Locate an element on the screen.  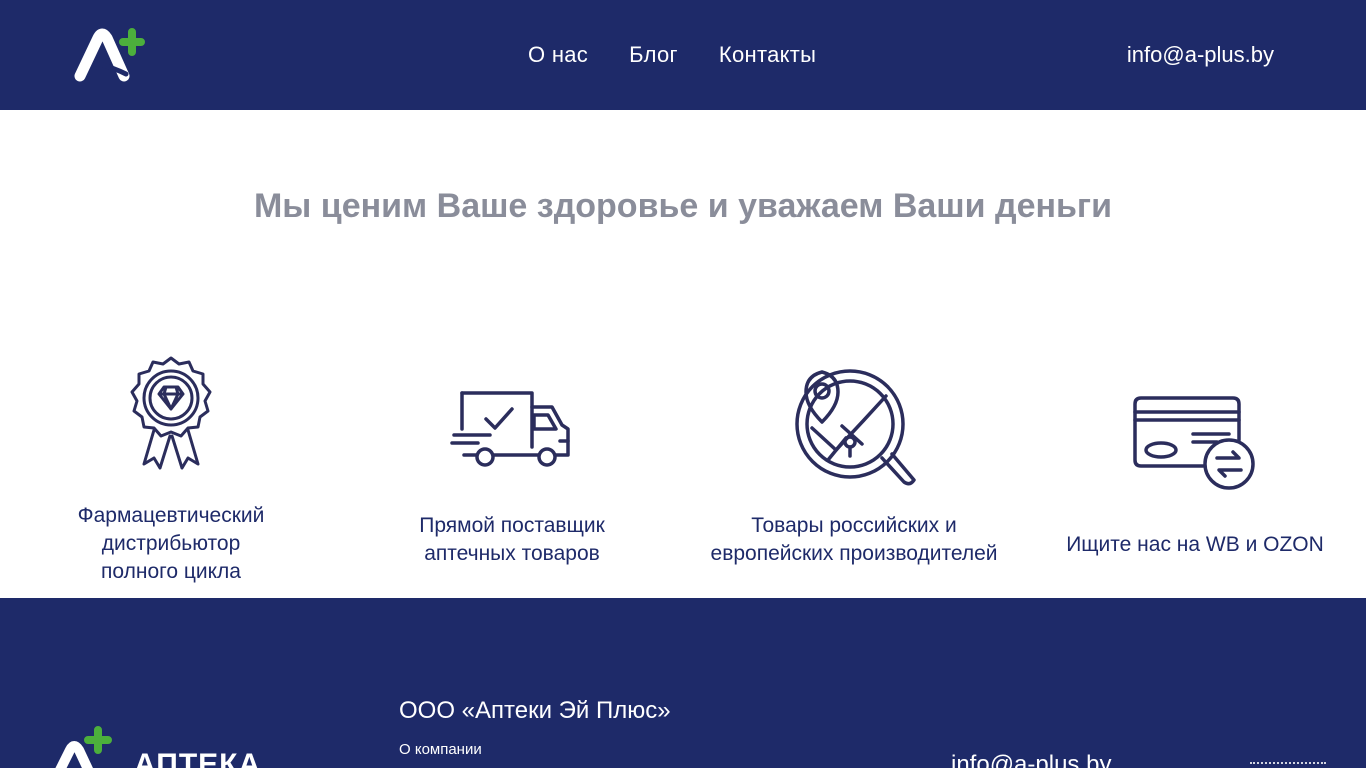
site-header: О нас Блог Контакты info@a-plus.by is located at coordinates (683, 55).